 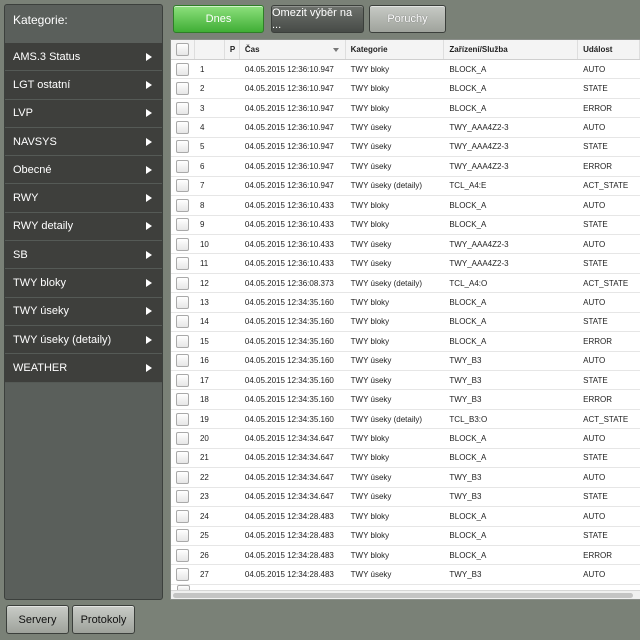 I want to click on category-item-label: TWY úseky (detaily), so click(x=62, y=339).